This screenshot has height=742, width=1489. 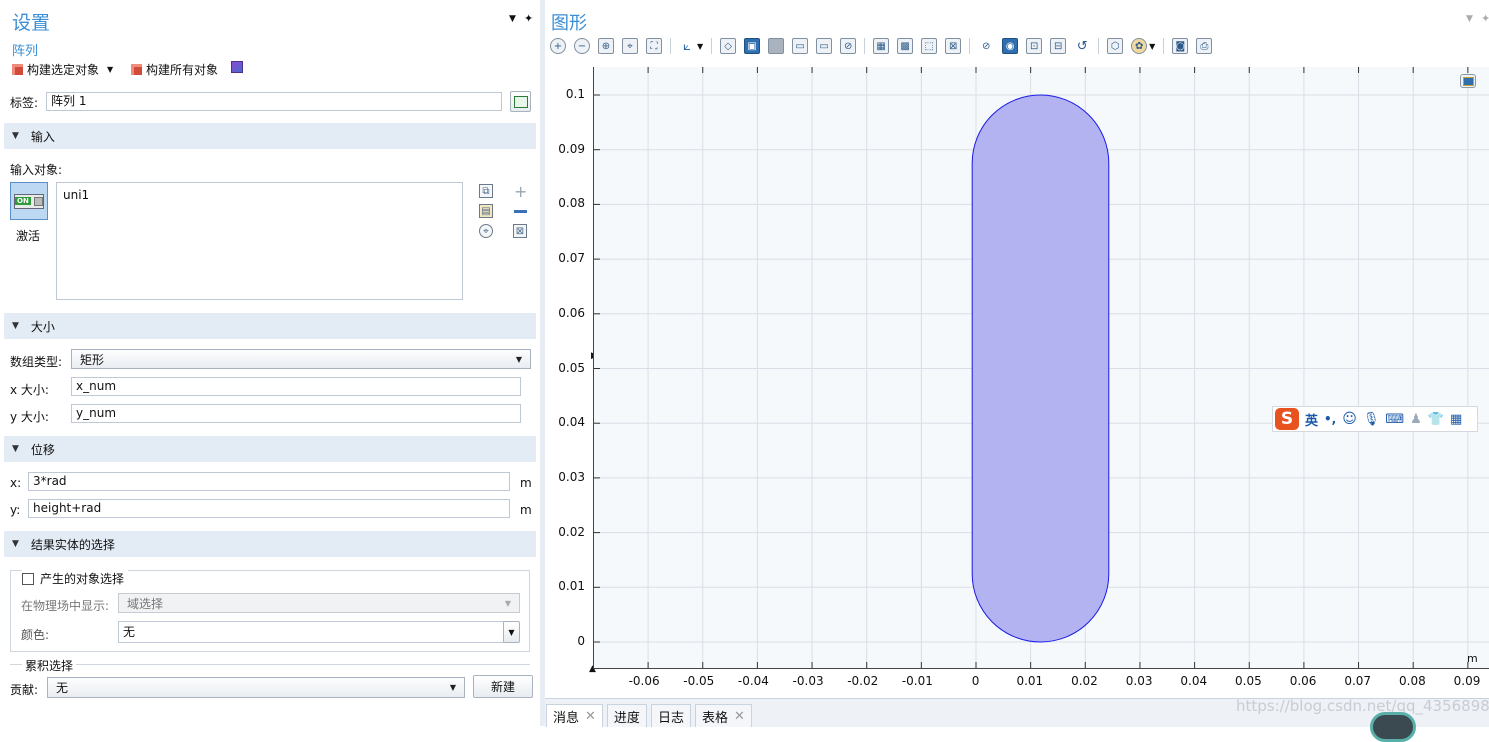 What do you see at coordinates (1248, 681) in the screenshot?
I see `x-tick-label: 0.05` at bounding box center [1248, 681].